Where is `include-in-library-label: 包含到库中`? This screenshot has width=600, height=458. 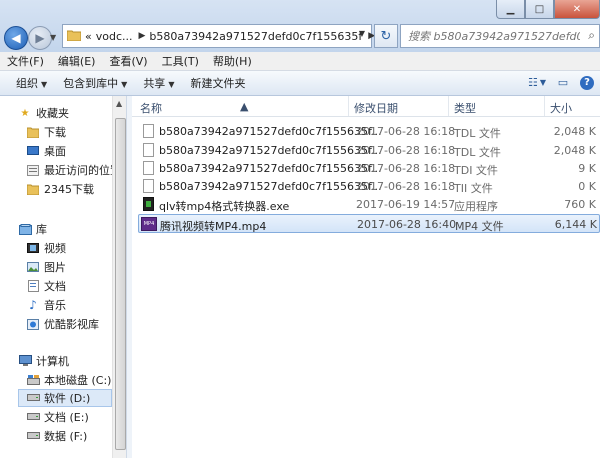 include-in-library-label: 包含到库中 is located at coordinates (91, 83).